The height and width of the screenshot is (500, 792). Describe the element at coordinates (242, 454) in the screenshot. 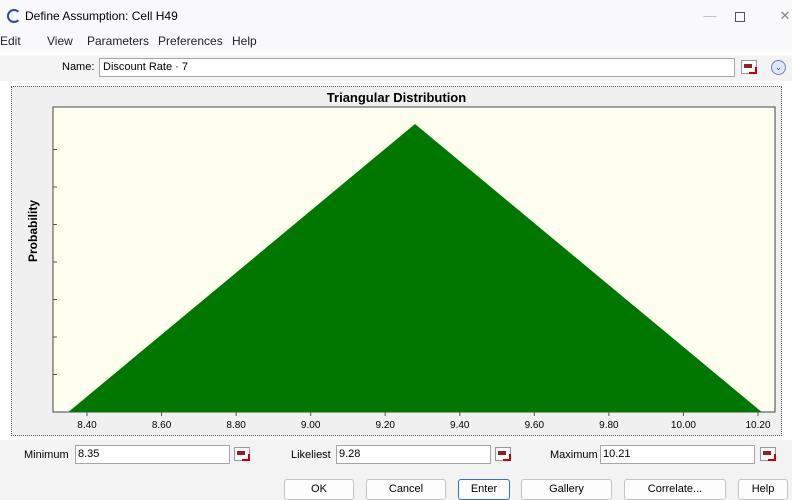

I see `minimum-cell-reference-icon` at that location.